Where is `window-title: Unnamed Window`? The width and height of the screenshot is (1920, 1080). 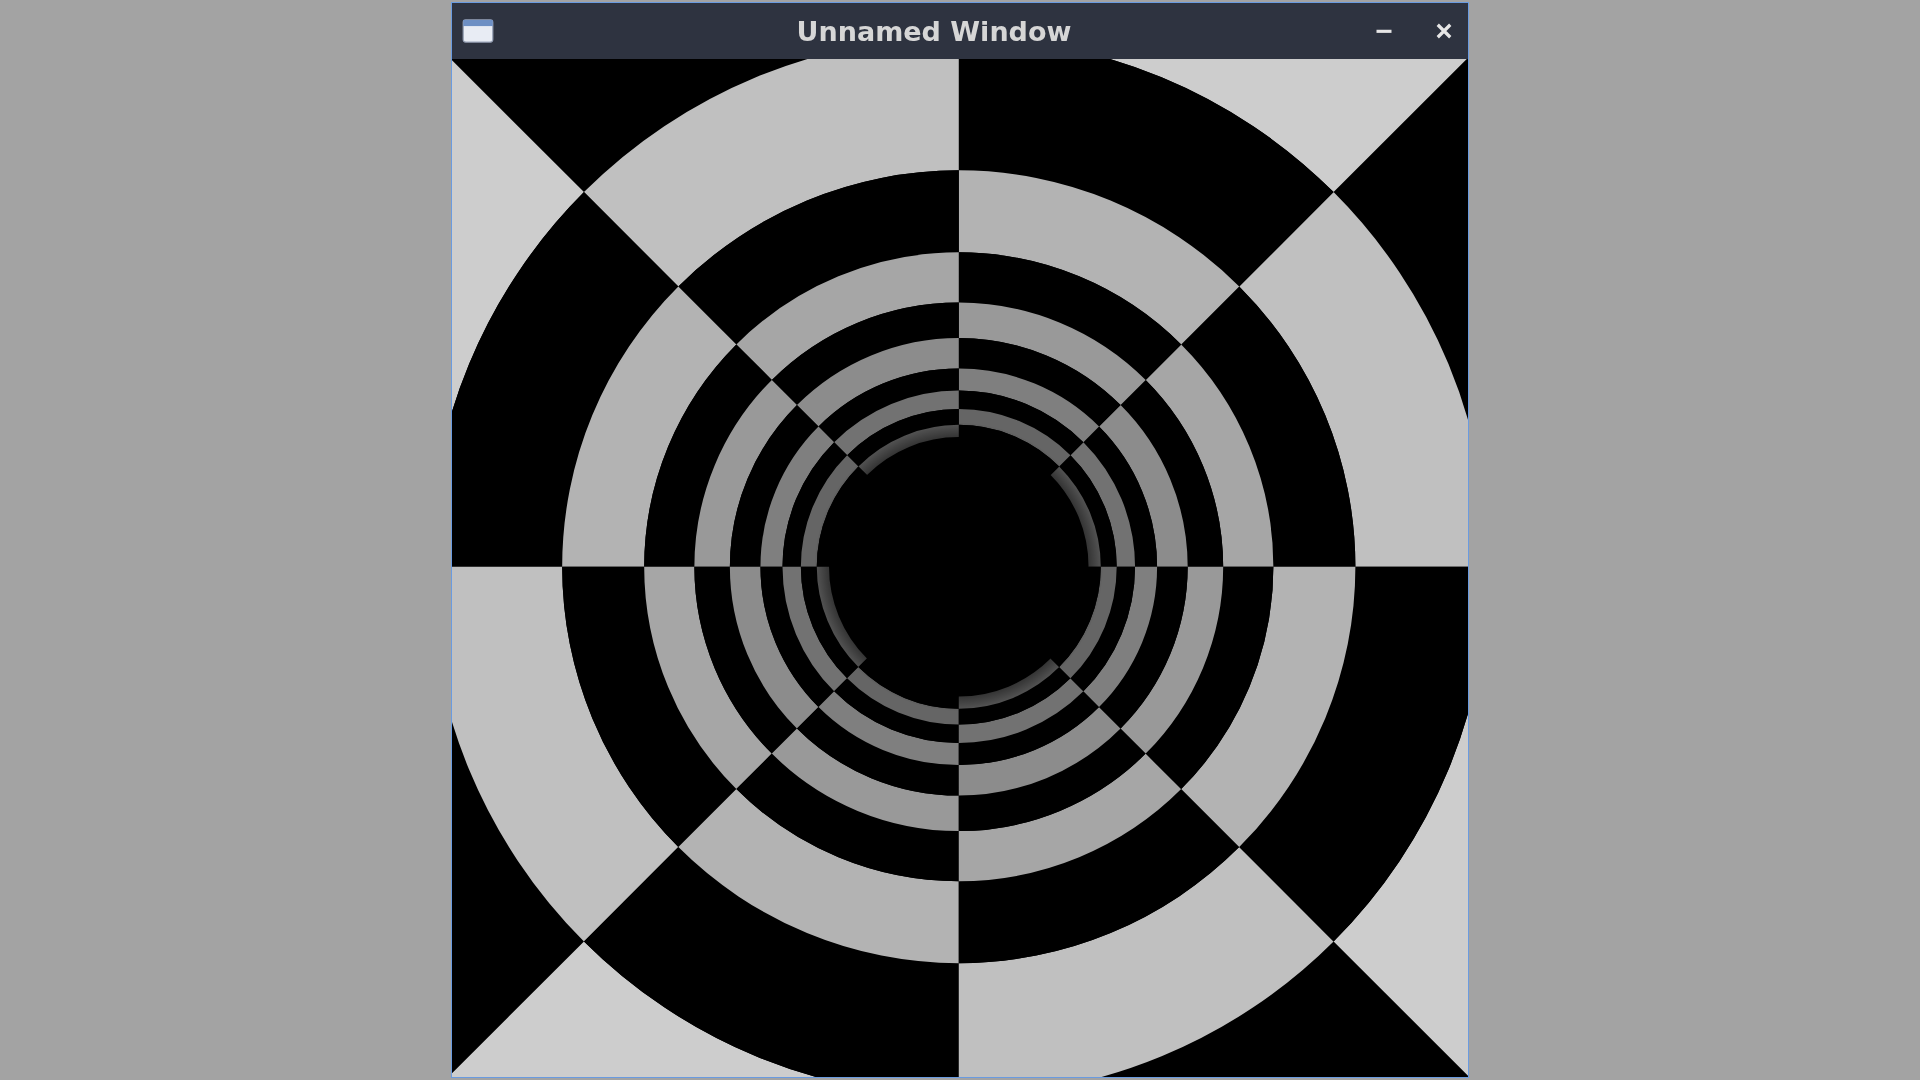 window-title: Unnamed Window is located at coordinates (934, 31).